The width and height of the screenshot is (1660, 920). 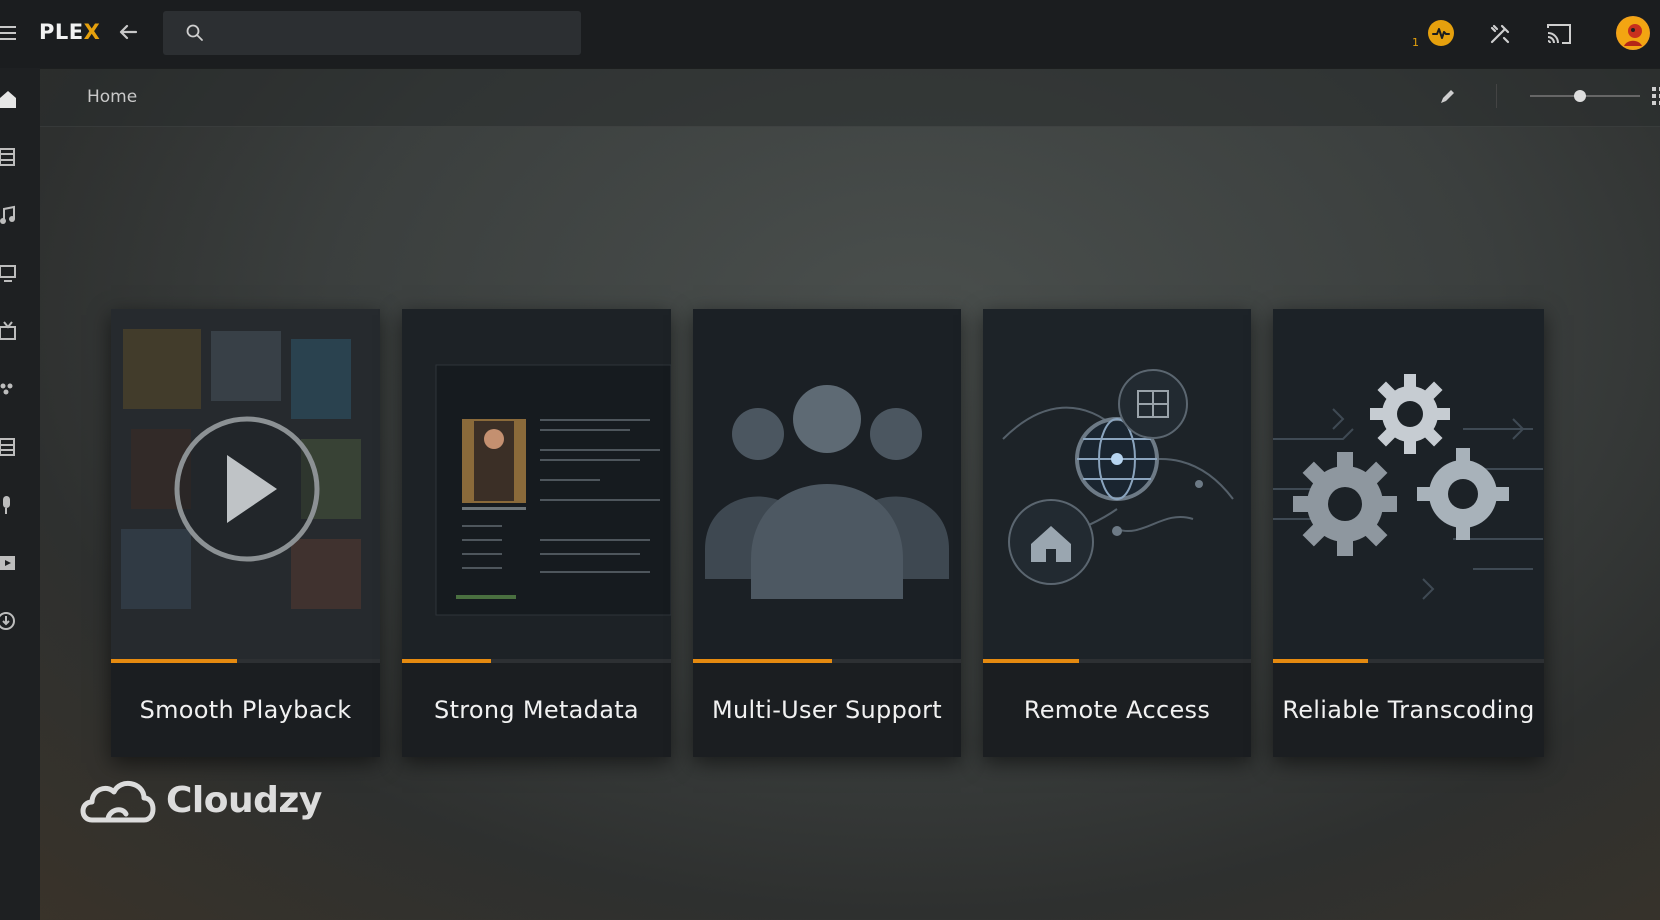 What do you see at coordinates (1579, 96) in the screenshot?
I see `zoom-slider-handle` at bounding box center [1579, 96].